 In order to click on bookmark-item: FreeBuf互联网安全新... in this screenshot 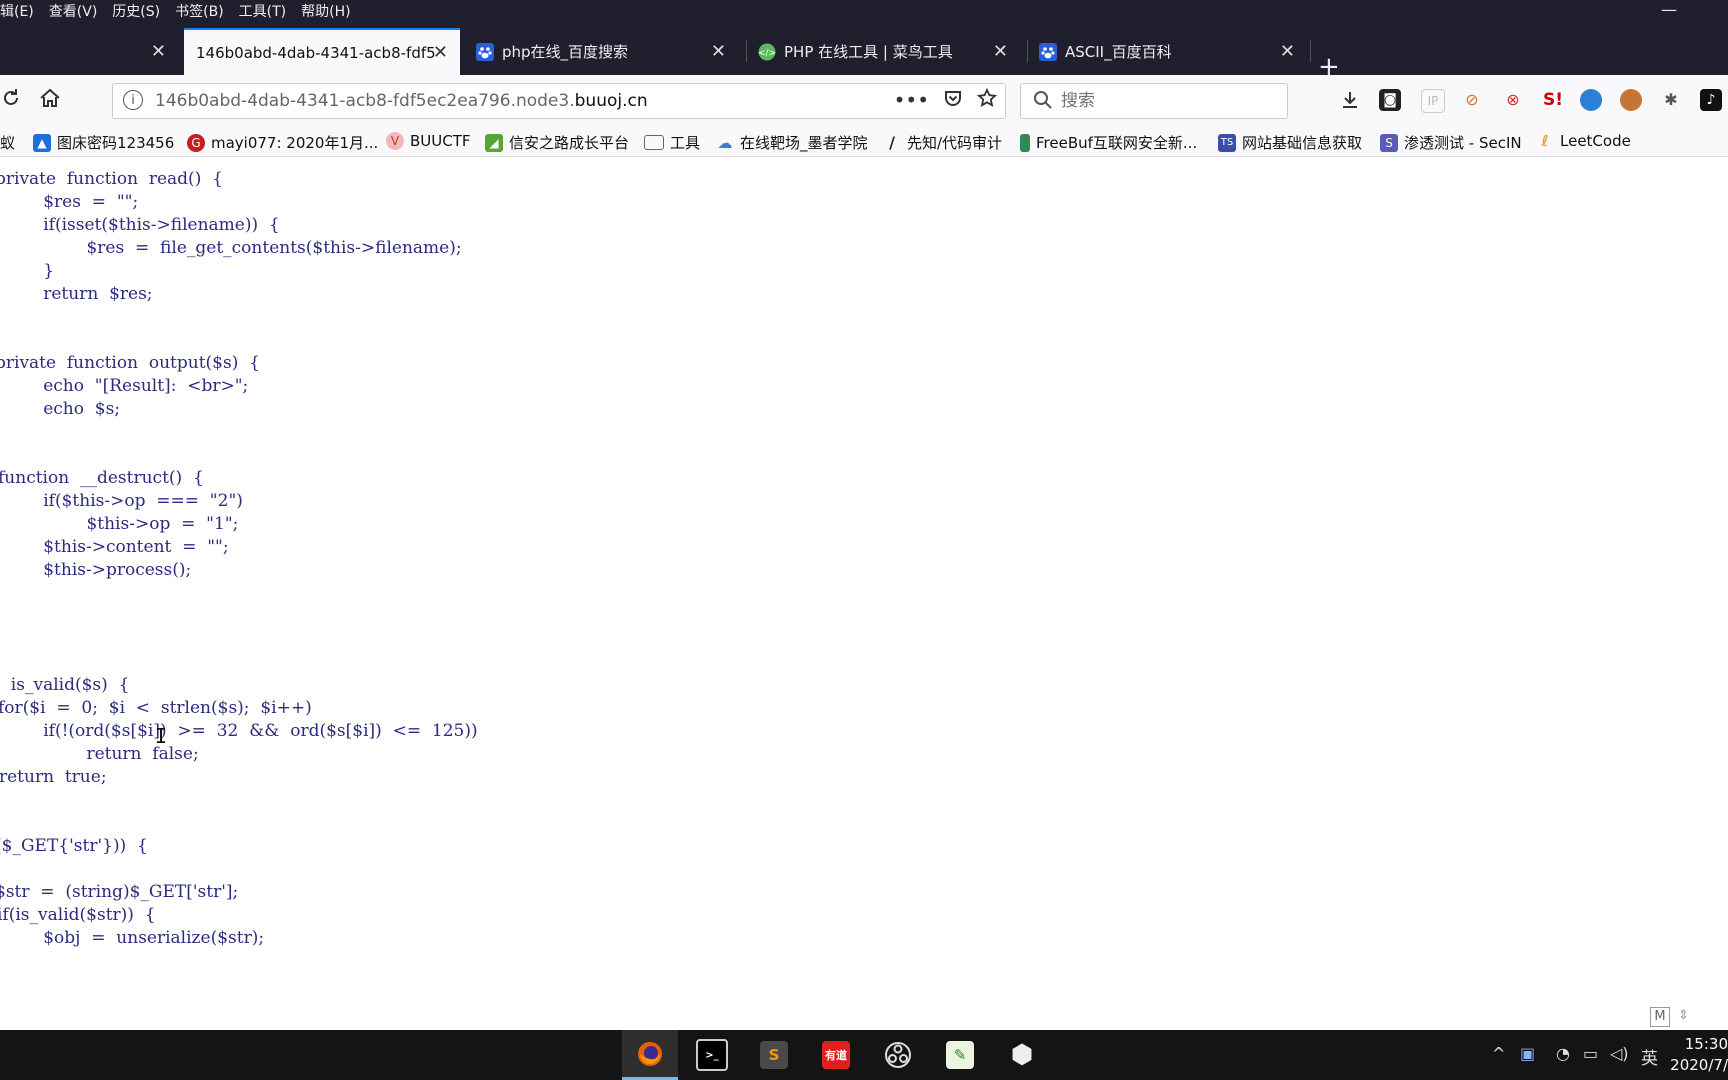, I will do `click(1108, 142)`.